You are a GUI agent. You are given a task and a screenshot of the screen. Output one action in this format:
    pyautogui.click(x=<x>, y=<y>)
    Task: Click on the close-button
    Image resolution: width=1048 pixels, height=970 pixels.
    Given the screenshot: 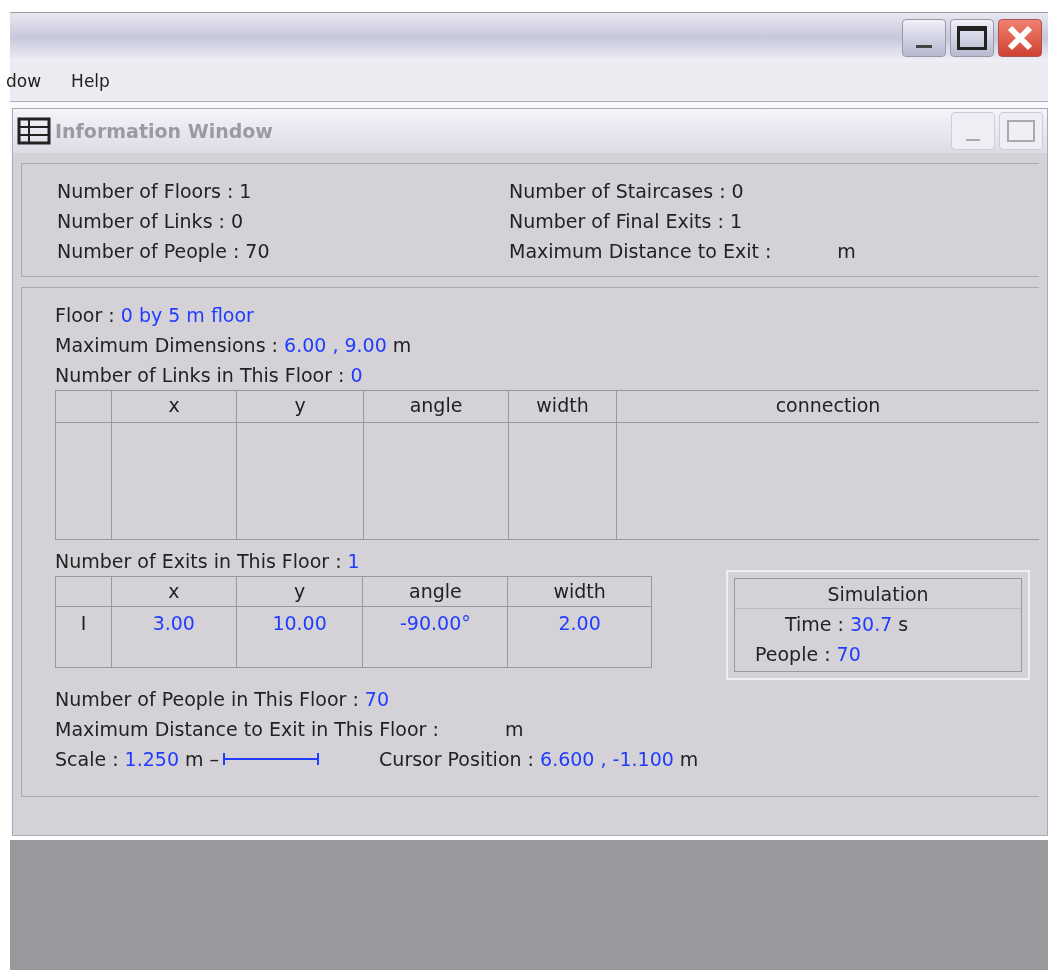 What is the action you would take?
    pyautogui.click(x=1020, y=37)
    